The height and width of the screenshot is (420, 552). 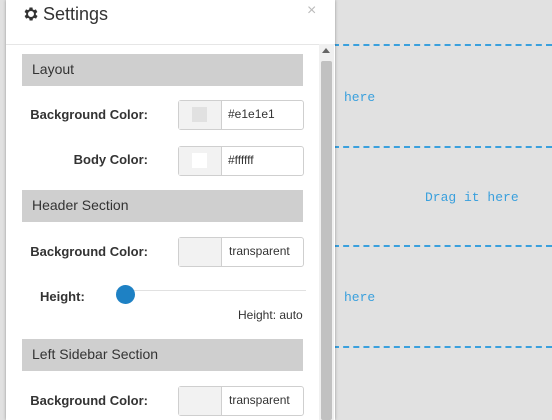 I want to click on gear-icon, so click(x=31, y=14).